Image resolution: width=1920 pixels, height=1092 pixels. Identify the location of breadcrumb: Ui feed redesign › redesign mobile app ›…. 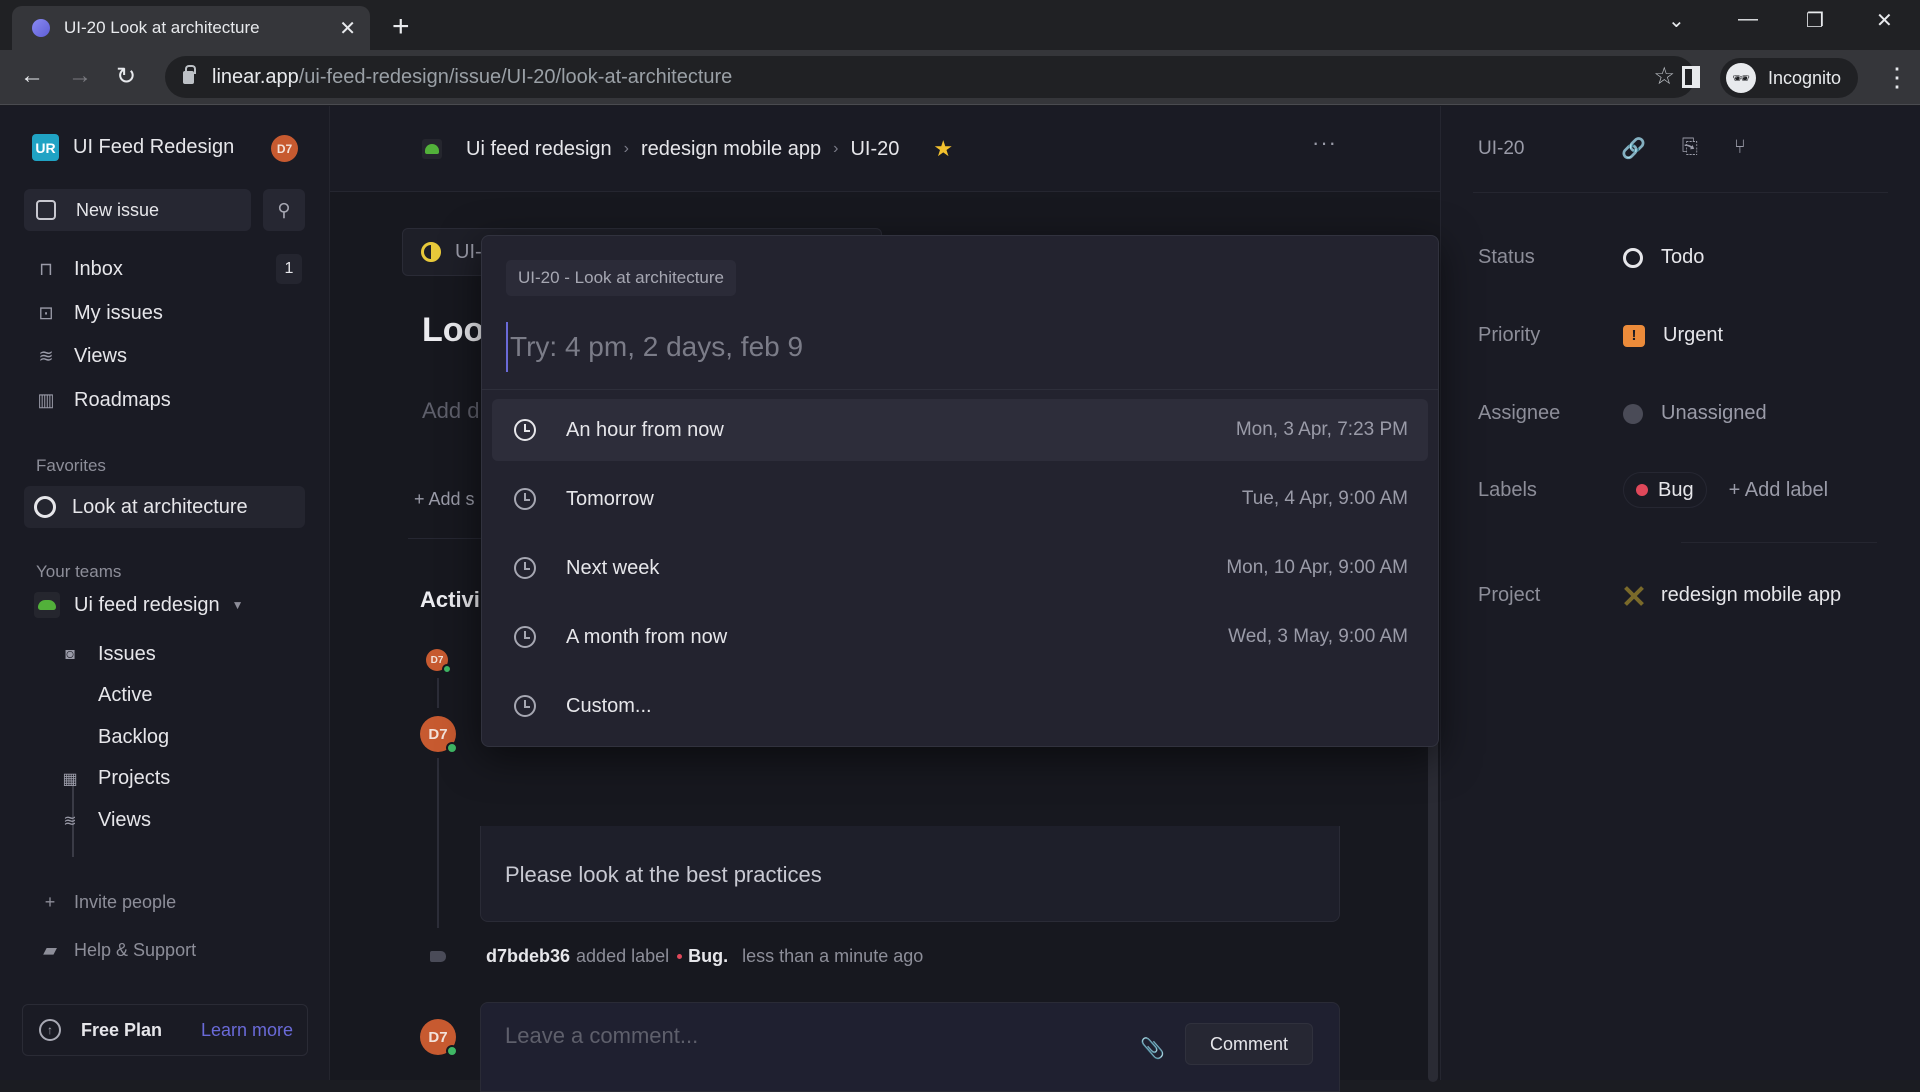
(687, 149).